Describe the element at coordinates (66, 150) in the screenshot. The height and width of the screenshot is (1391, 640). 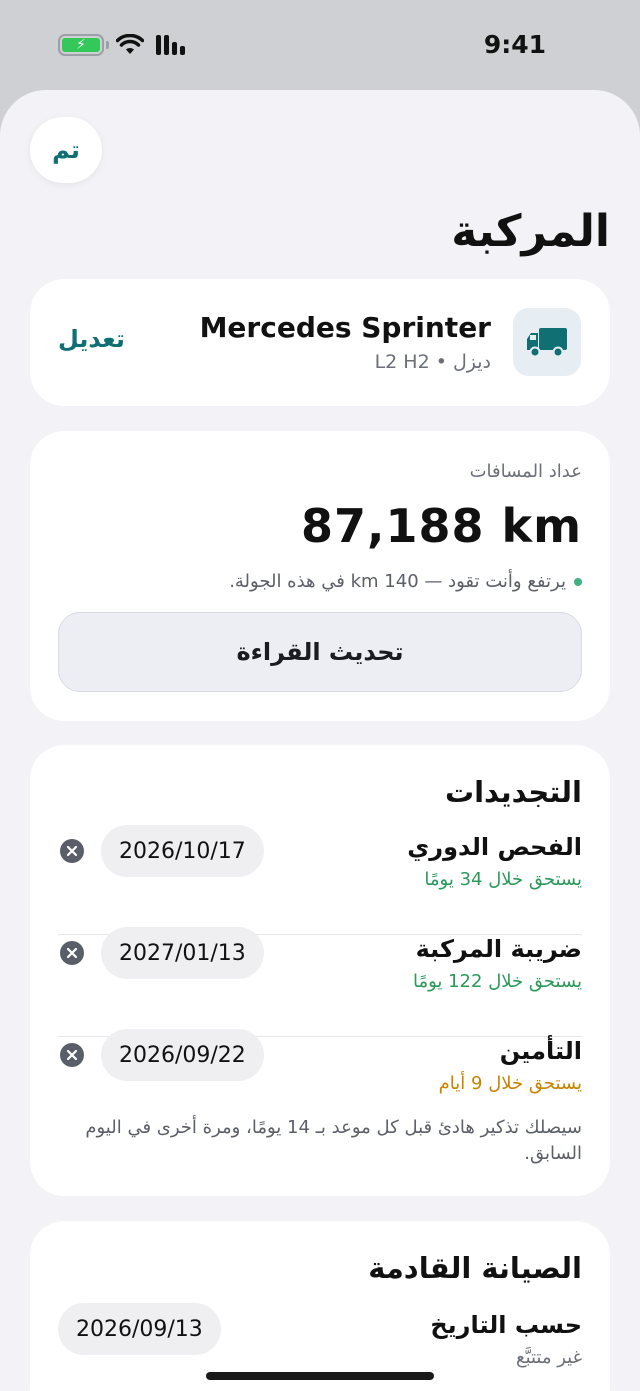
I see `done-button: تم` at that location.